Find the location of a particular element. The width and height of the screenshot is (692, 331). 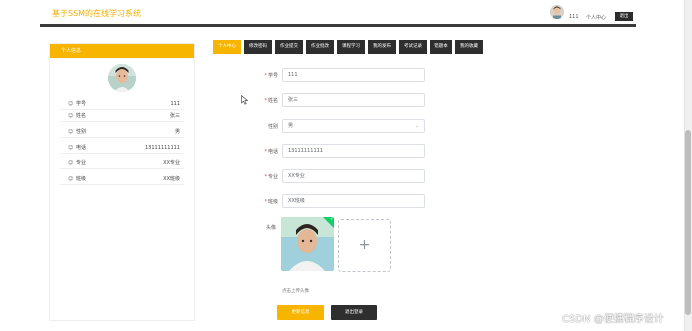

header-logout-button: 退出 is located at coordinates (624, 16).